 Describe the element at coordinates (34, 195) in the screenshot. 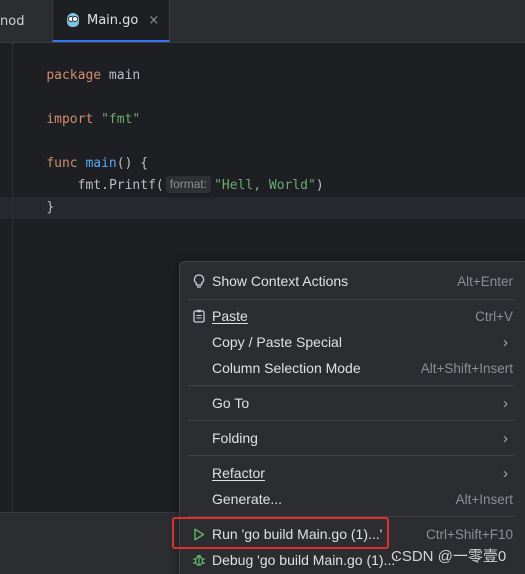

I see `code-line: }` at that location.